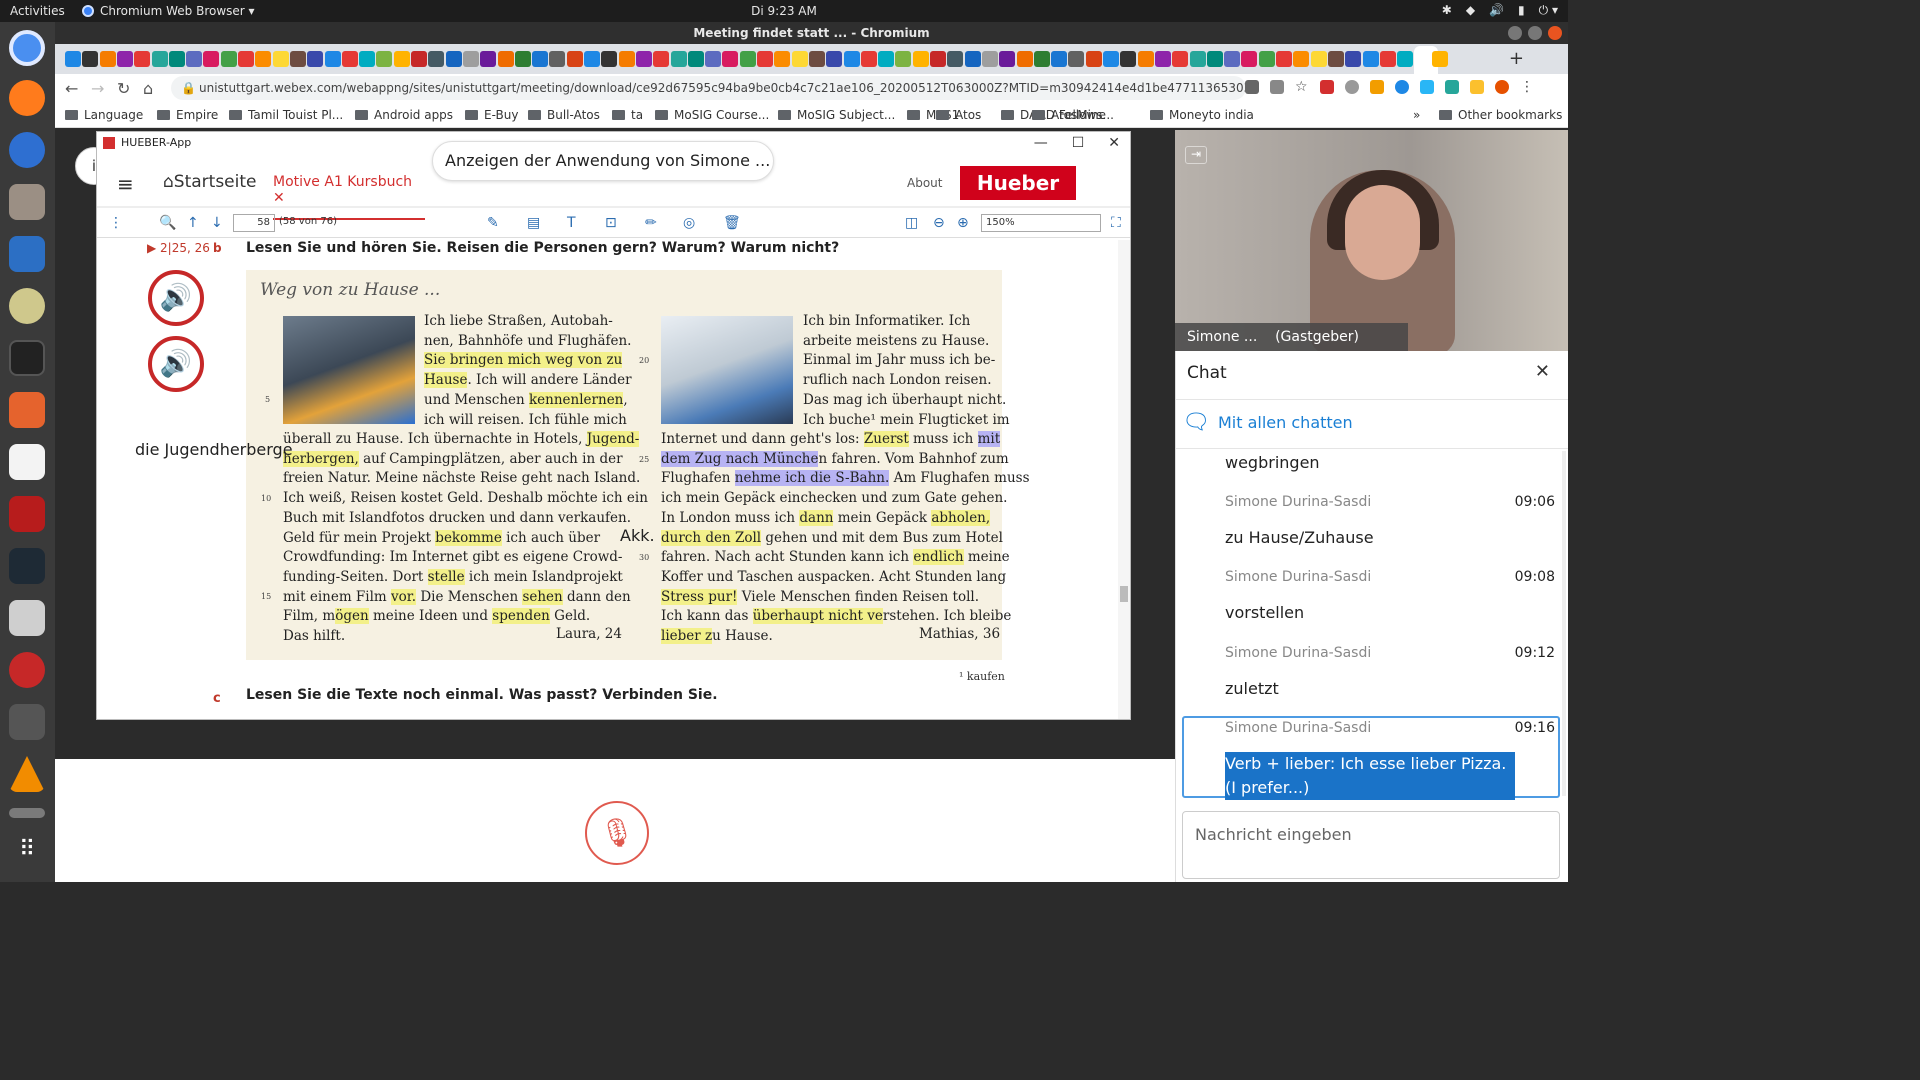  What do you see at coordinates (97, 88) in the screenshot?
I see `forward-icon: →` at bounding box center [97, 88].